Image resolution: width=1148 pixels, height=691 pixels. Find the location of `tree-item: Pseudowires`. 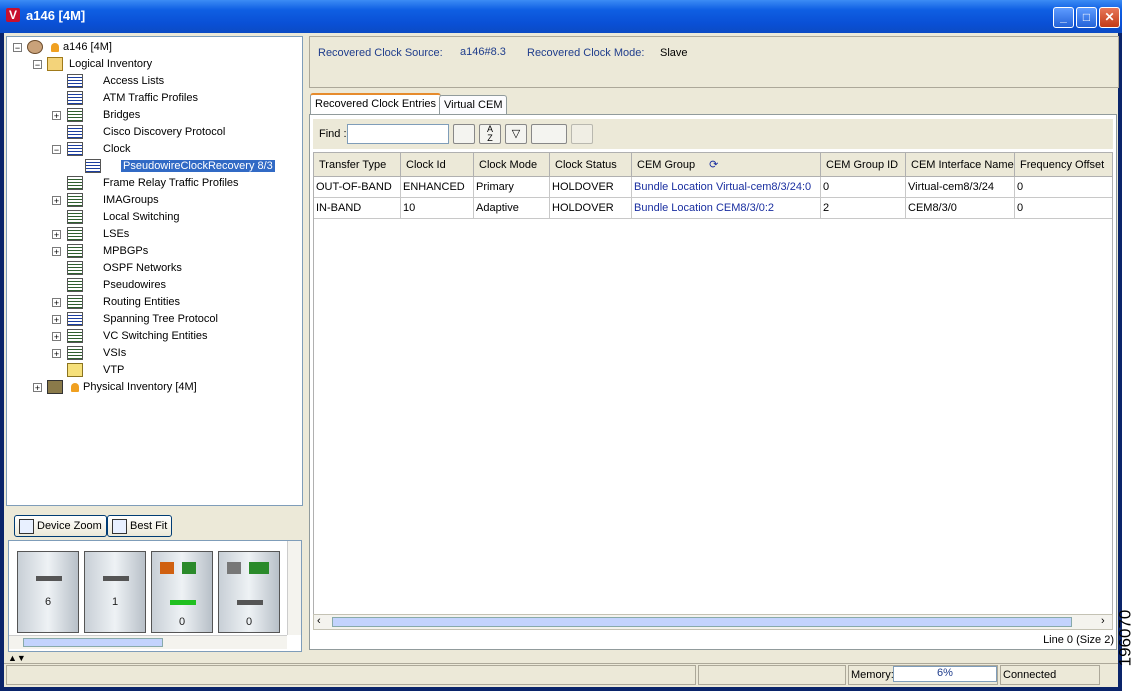

tree-item: Pseudowires is located at coordinates (116, 285).